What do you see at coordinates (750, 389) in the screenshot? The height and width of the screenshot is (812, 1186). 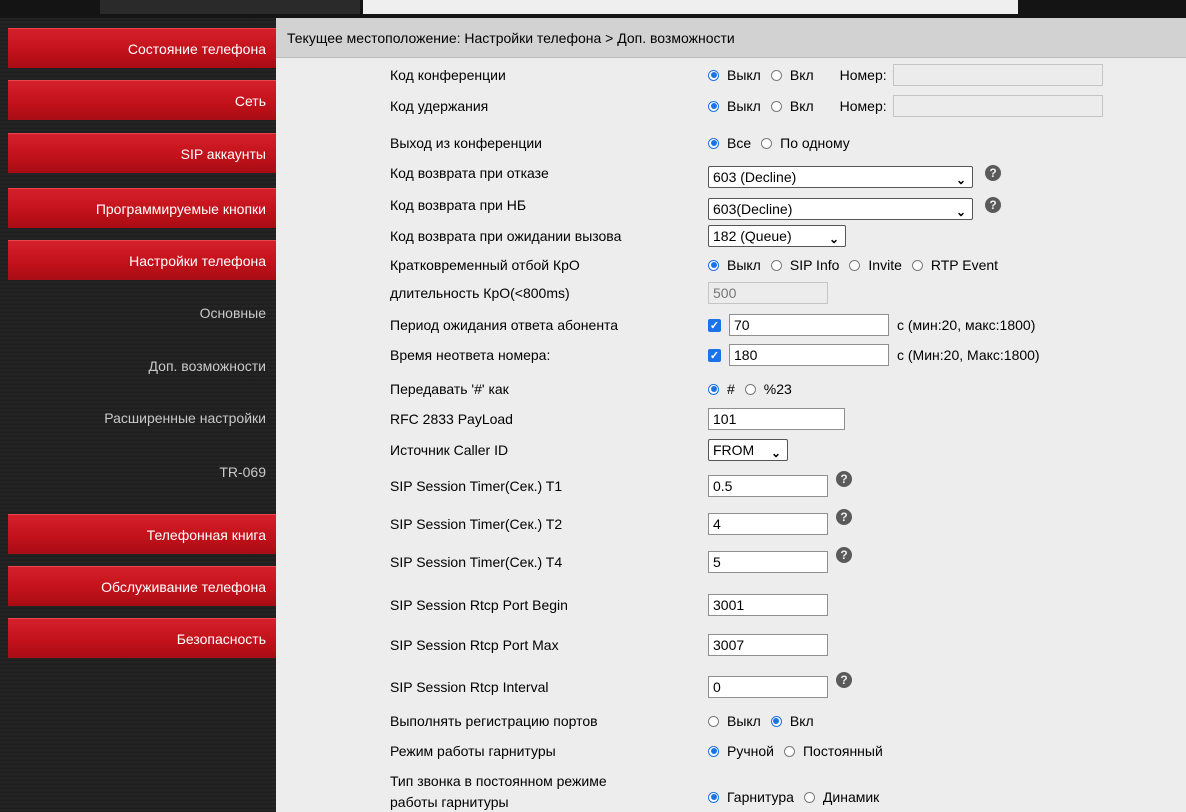 I see `radio-percent23` at bounding box center [750, 389].